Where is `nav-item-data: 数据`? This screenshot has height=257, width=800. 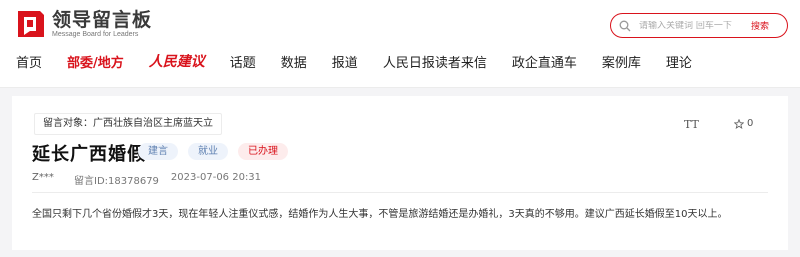
nav-item-data: 数据 is located at coordinates (294, 61).